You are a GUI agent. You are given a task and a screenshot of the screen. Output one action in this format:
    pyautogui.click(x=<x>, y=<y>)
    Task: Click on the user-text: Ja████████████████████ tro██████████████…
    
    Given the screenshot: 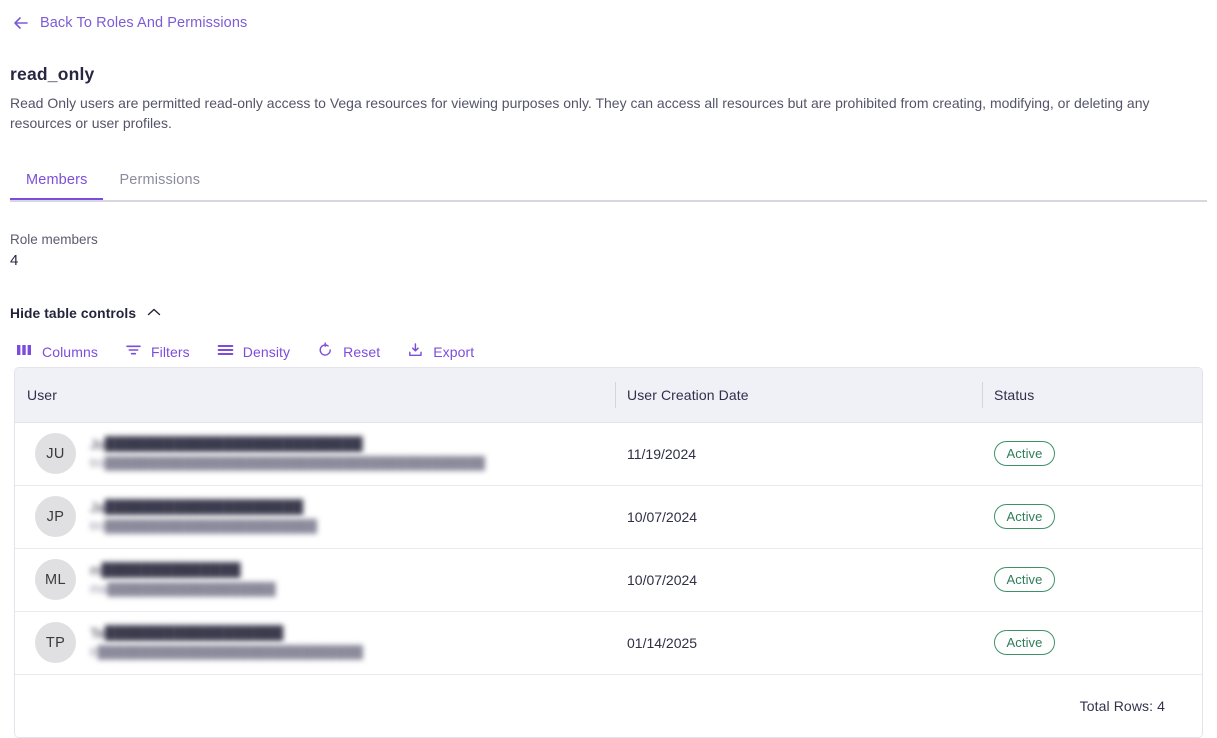 What is the action you would take?
    pyautogui.click(x=203, y=516)
    